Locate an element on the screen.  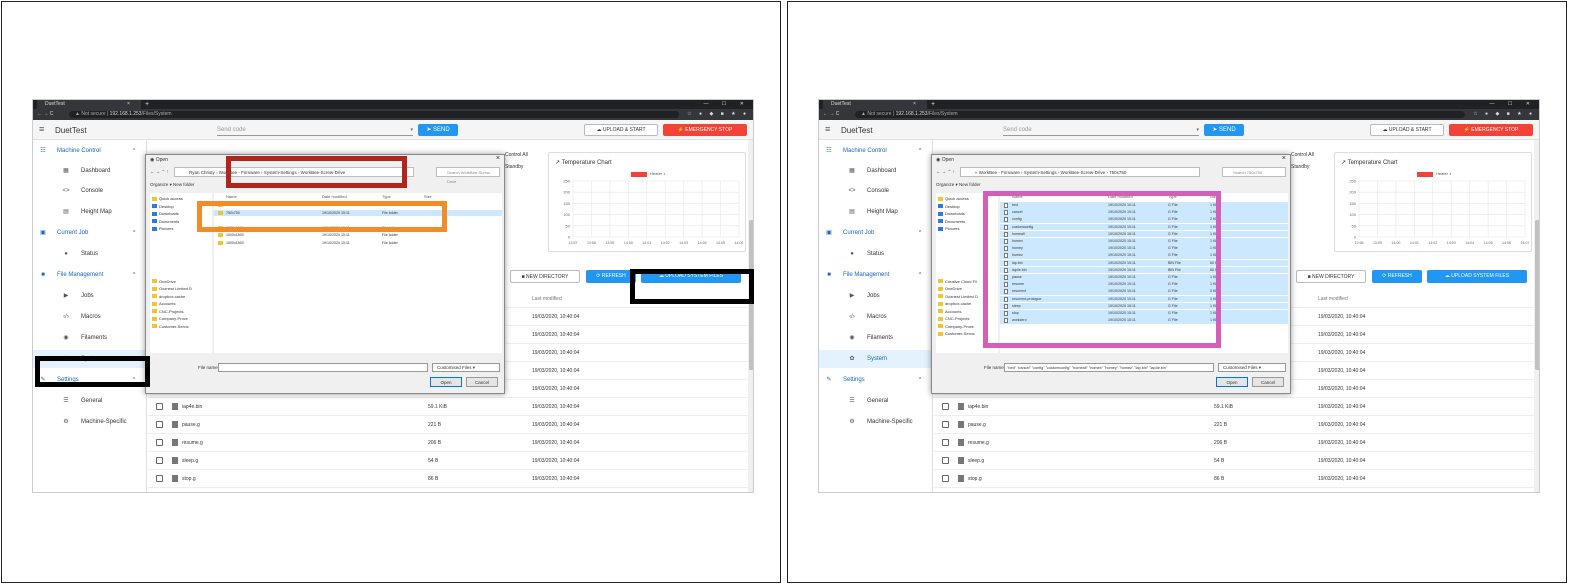
upload-system-files-button: ☁ UPLOAD SYSTEM FILES is located at coordinates (1477, 276).